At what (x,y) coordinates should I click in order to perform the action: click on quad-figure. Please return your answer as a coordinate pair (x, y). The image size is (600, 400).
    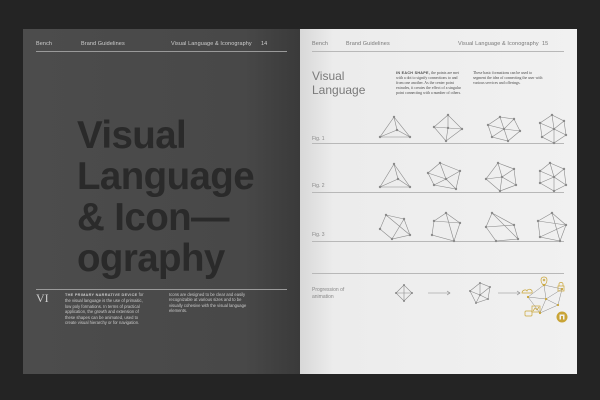
    Looking at the image, I should click on (444, 176).